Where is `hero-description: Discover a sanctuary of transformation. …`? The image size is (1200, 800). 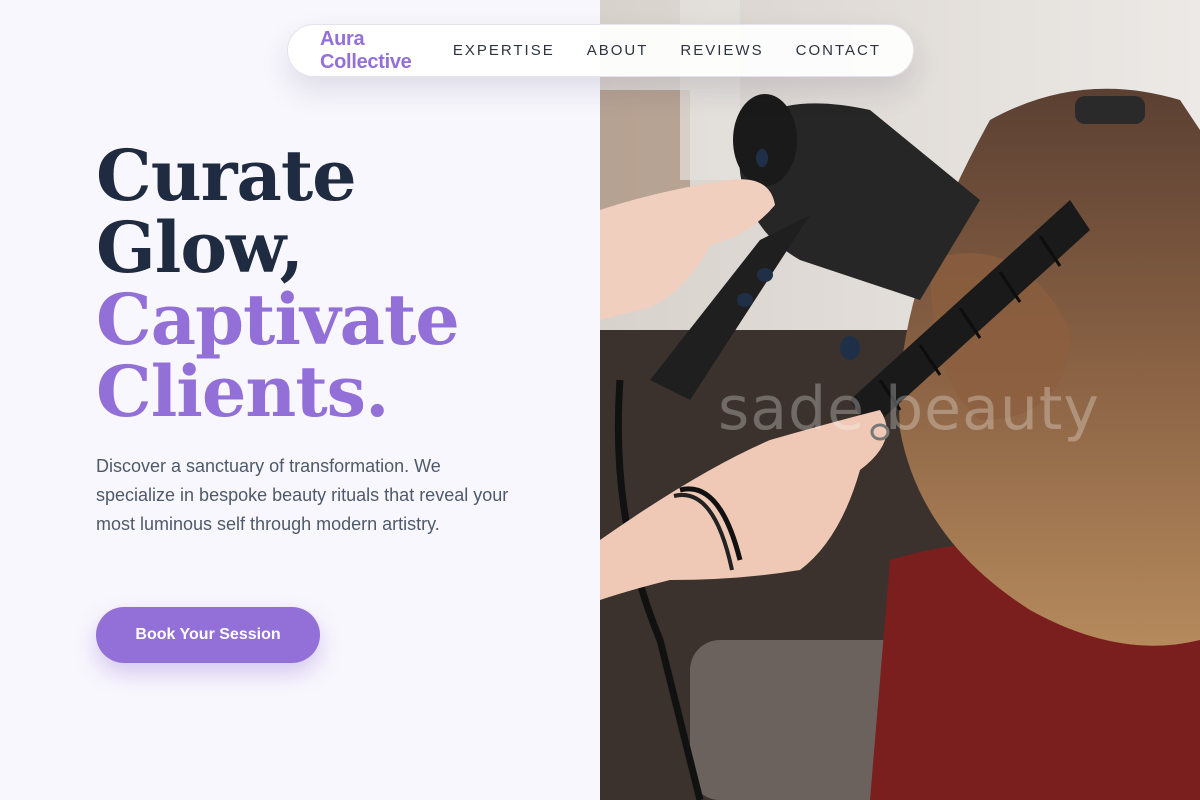
hero-description: Discover a sanctuary of transformation. … is located at coordinates (302, 495).